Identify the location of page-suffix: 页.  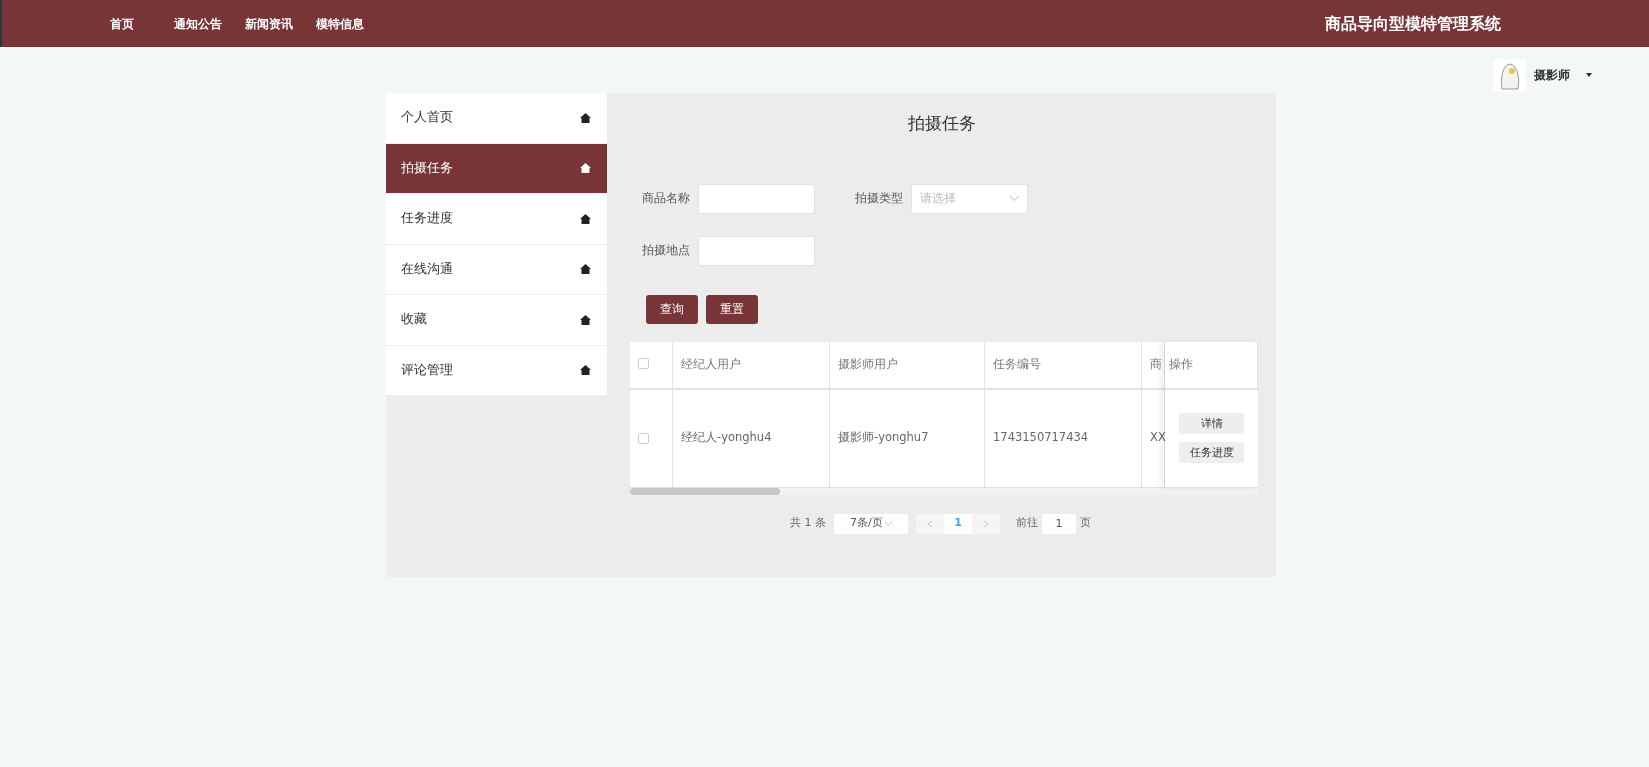
(1085, 523).